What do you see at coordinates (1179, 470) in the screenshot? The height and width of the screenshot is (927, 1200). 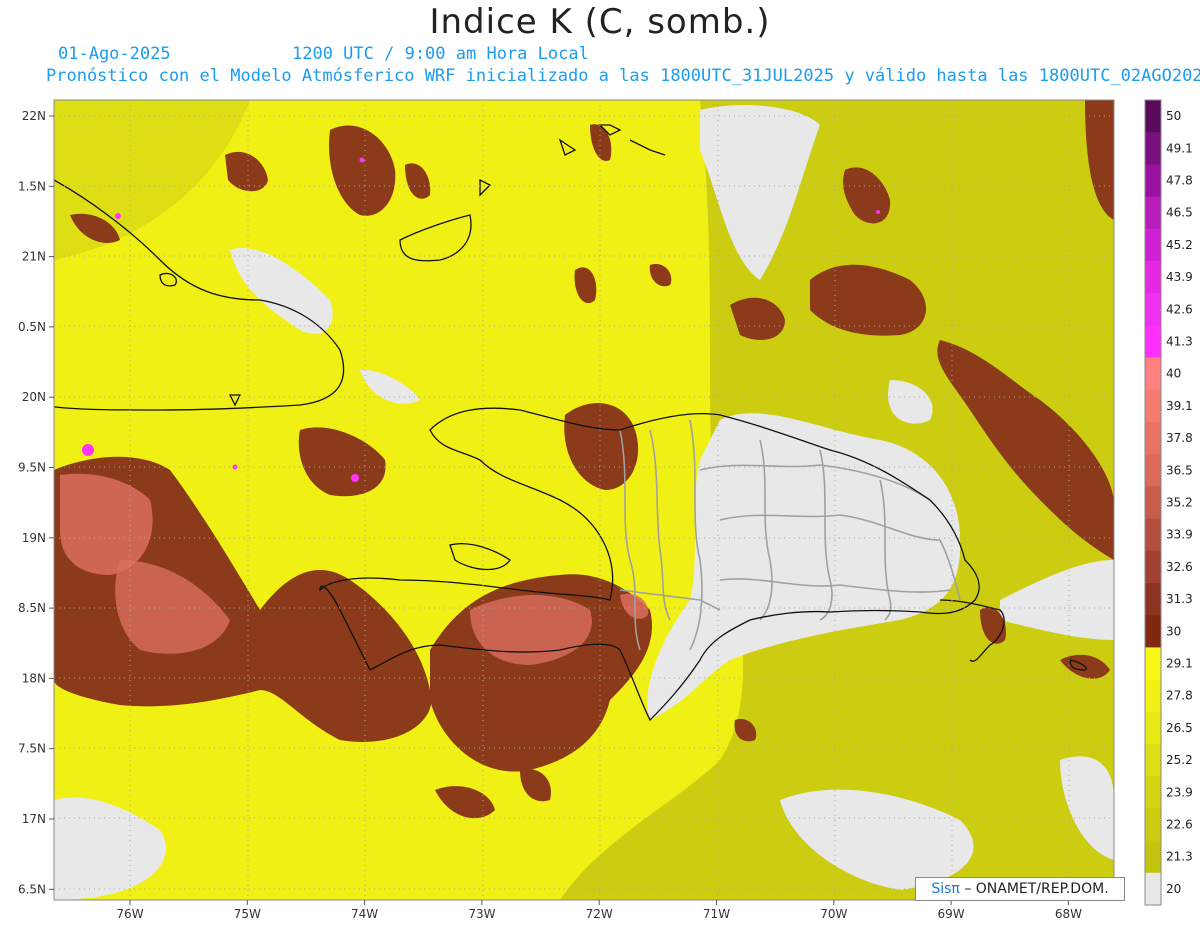 I see `colorbar-label: 36.5` at bounding box center [1179, 470].